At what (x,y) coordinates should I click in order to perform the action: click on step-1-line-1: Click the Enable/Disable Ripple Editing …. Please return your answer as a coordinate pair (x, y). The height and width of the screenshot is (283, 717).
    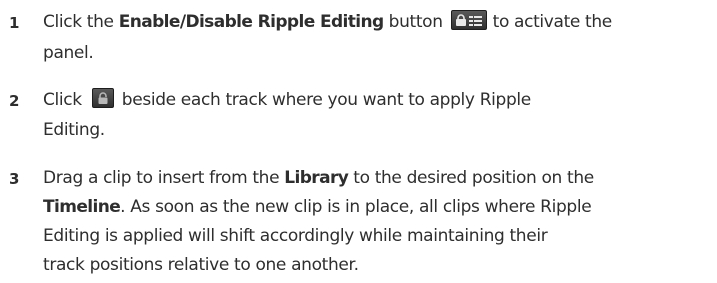
    Looking at the image, I should click on (327, 22).